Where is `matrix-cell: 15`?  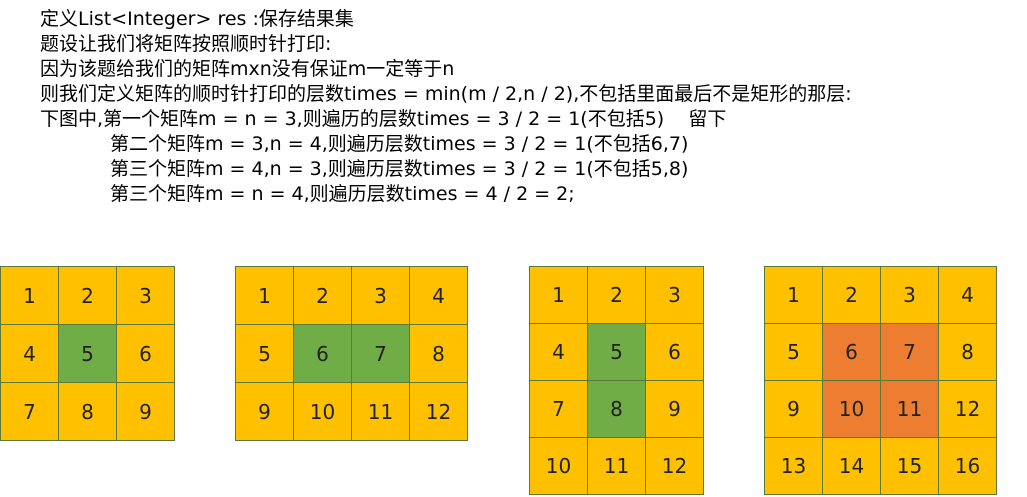
matrix-cell: 15 is located at coordinates (910, 466).